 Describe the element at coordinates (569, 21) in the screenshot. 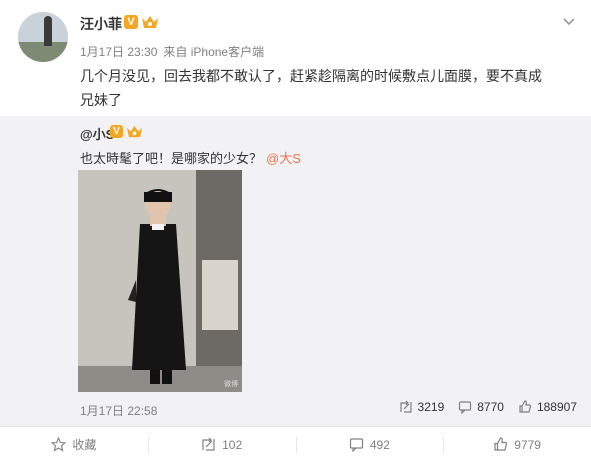

I see `chevron-down-icon` at that location.